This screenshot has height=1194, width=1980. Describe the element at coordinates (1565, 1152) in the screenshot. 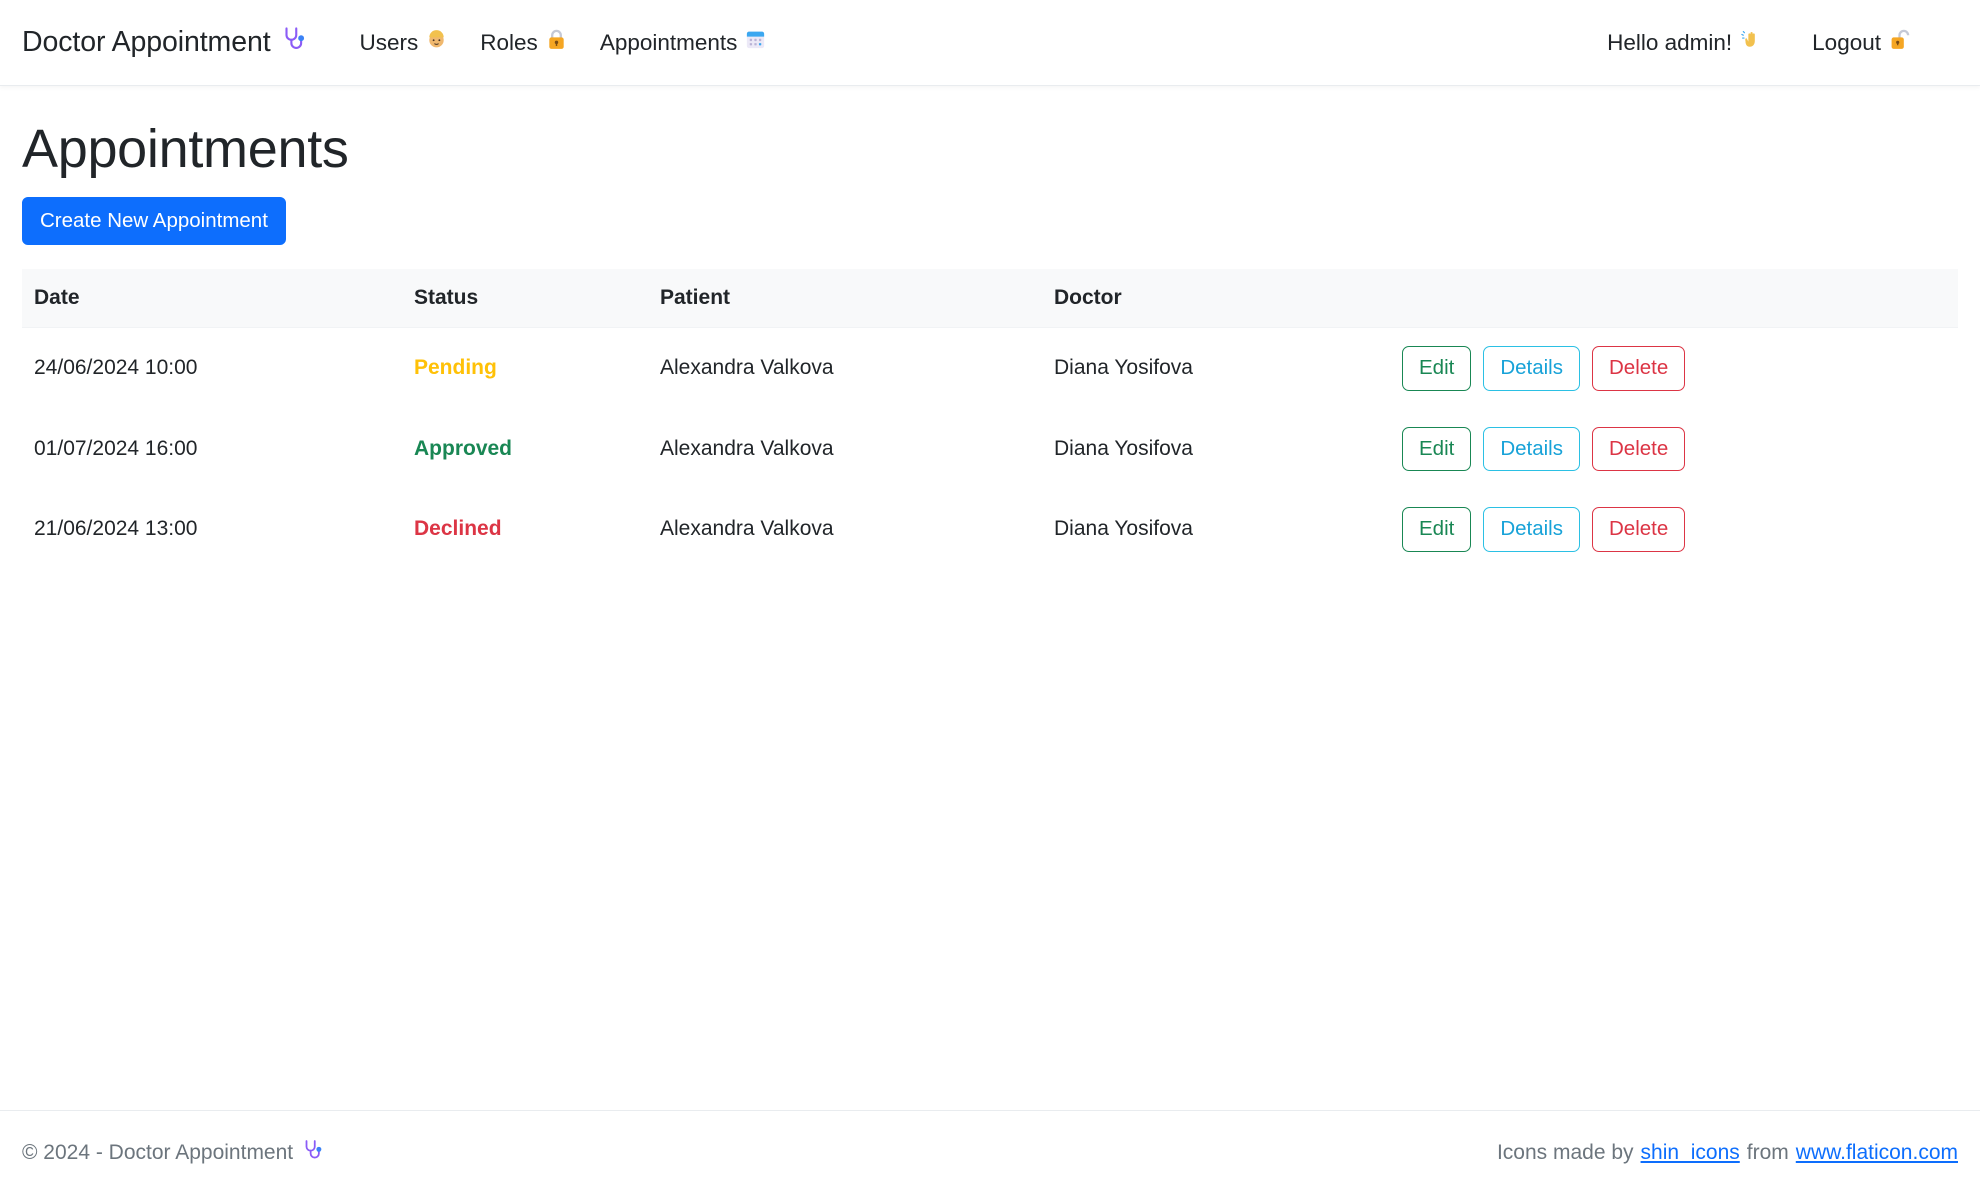

I see `footer-credit-prefix: Icons made by` at that location.